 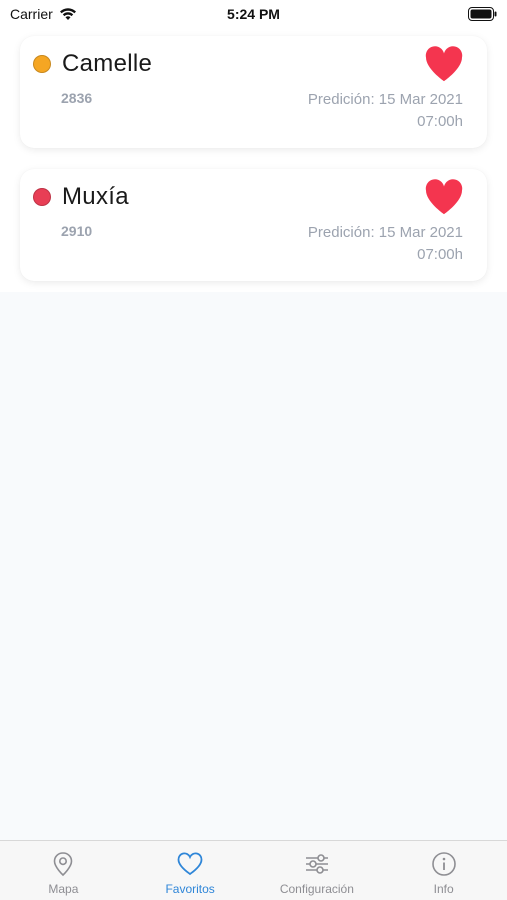 What do you see at coordinates (482, 14) in the screenshot?
I see `battery-icon` at bounding box center [482, 14].